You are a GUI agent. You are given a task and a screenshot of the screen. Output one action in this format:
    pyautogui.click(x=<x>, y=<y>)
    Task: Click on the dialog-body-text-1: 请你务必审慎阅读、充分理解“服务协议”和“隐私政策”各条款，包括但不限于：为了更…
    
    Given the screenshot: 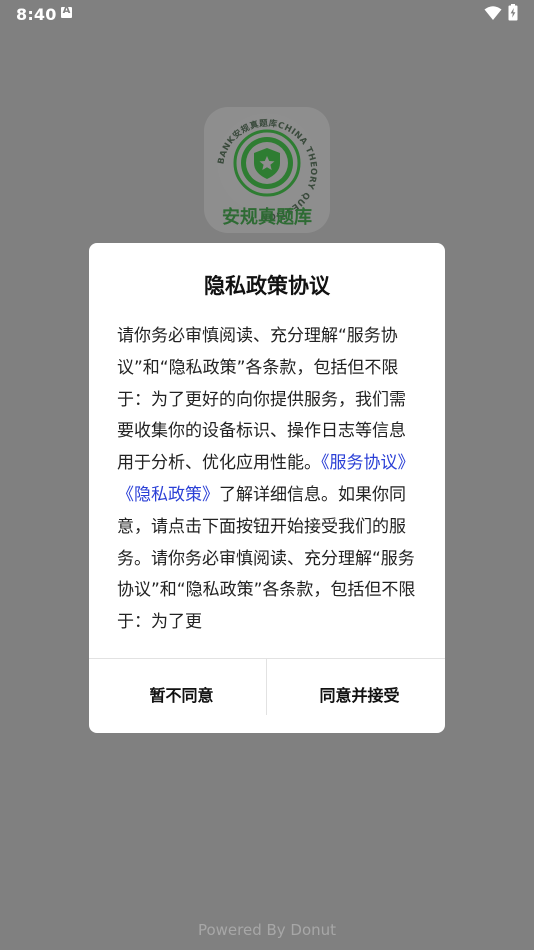 What is the action you would take?
    pyautogui.click(x=261, y=400)
    